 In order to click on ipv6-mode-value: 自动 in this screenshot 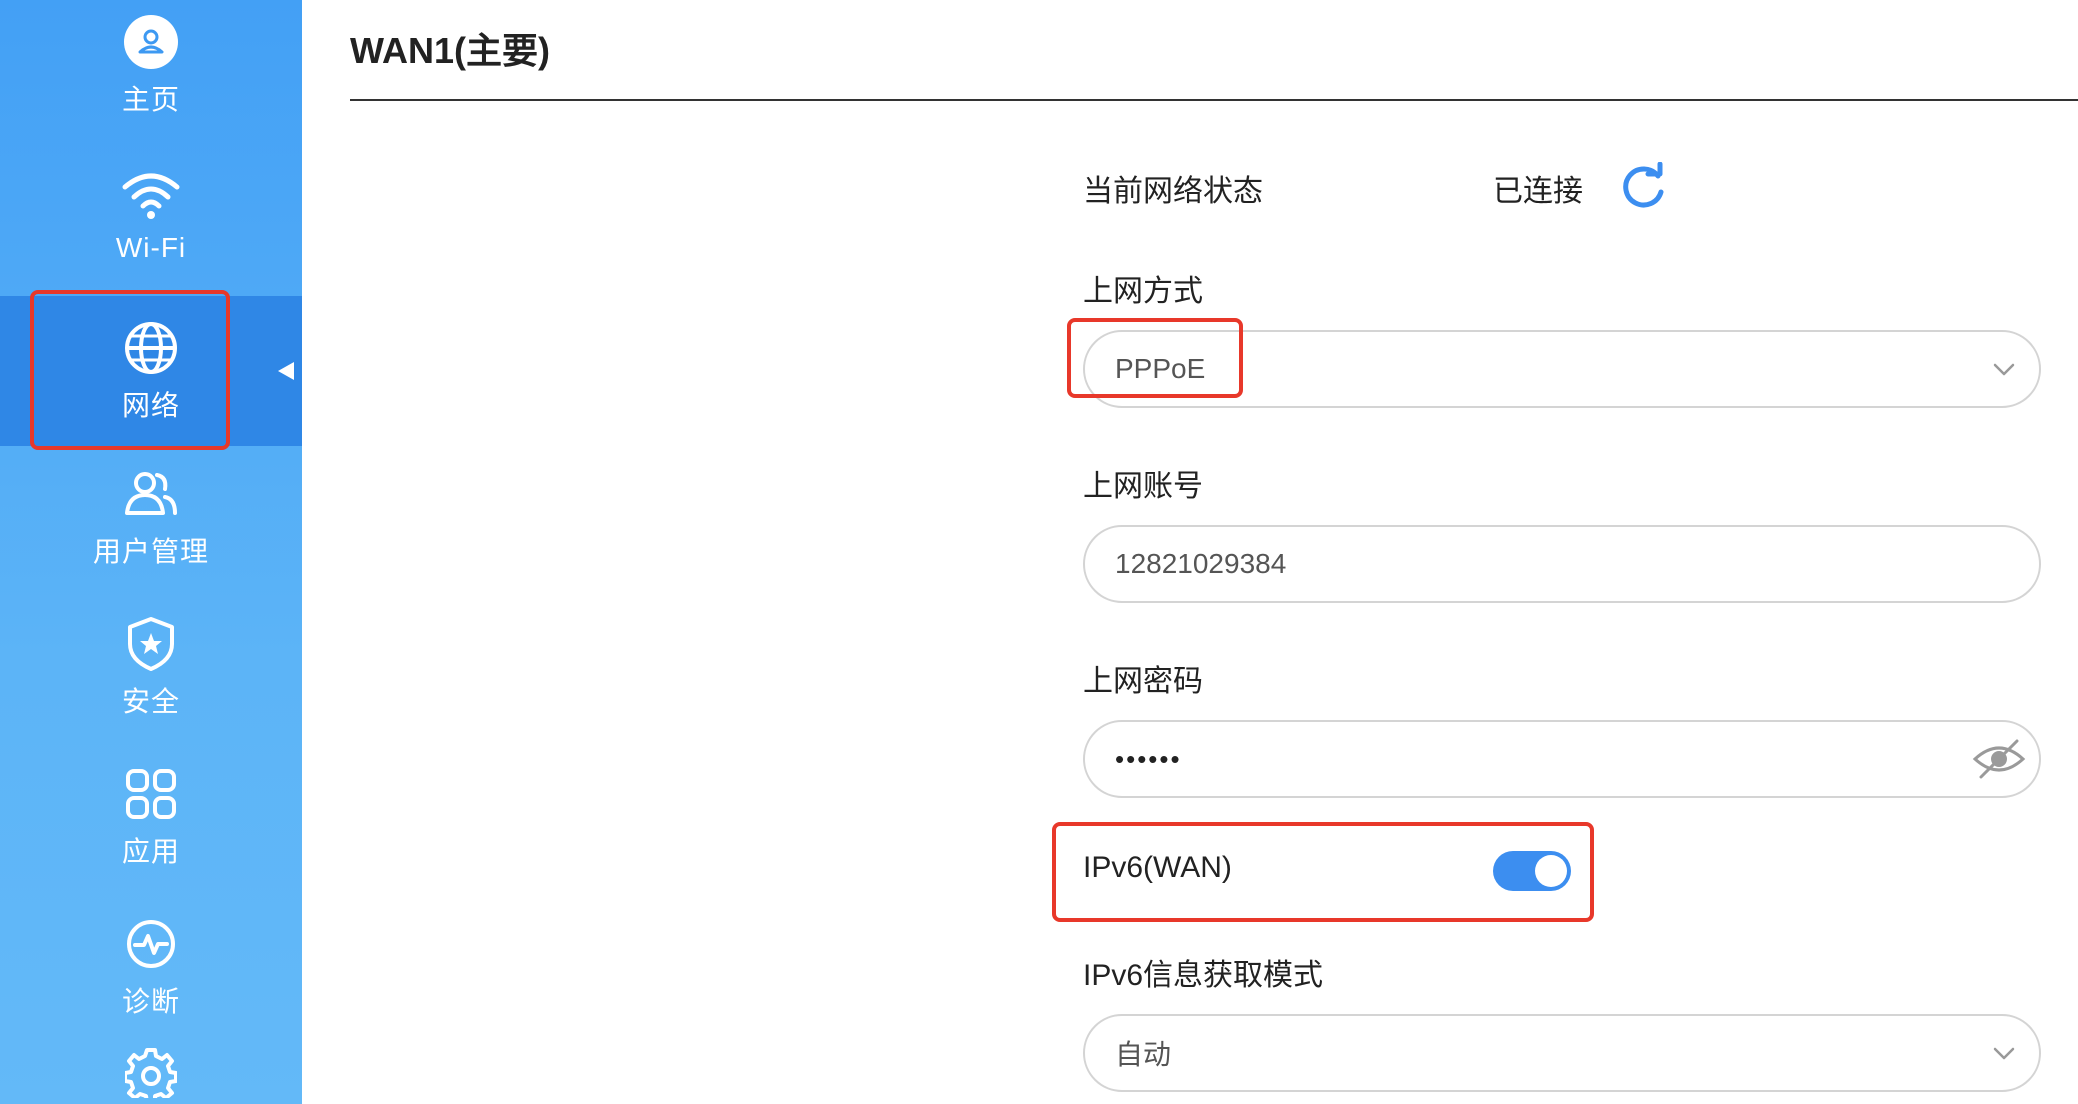, I will do `click(1143, 1054)`.